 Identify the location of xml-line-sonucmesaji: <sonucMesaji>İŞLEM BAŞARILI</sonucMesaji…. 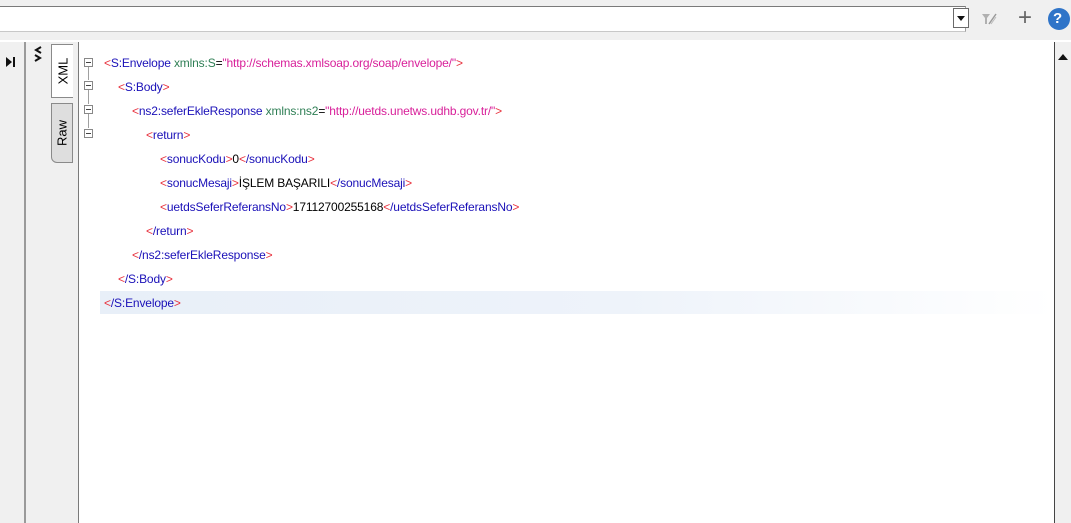
(286, 183).